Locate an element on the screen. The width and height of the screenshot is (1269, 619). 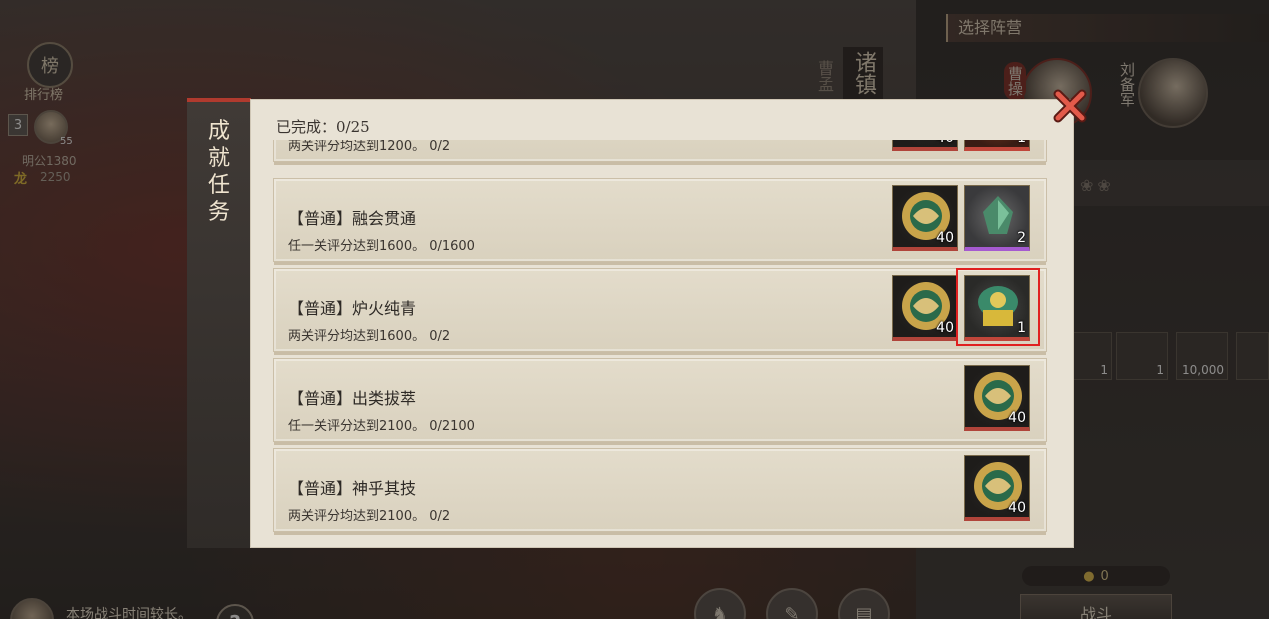
task-desc: 两关评分均达到2100。 0/2 is located at coordinates (369, 516).